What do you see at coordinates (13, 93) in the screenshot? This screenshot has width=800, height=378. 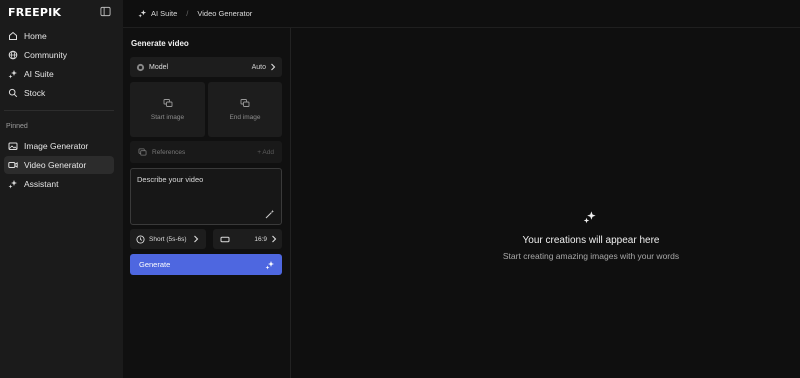 I see `search-icon` at bounding box center [13, 93].